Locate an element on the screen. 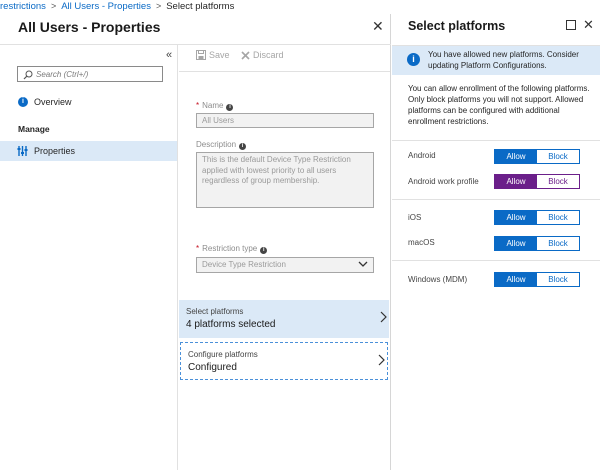 The width and height of the screenshot is (600, 470). breadcrumb-all-users-properties: All Users - Properties is located at coordinates (106, 6).